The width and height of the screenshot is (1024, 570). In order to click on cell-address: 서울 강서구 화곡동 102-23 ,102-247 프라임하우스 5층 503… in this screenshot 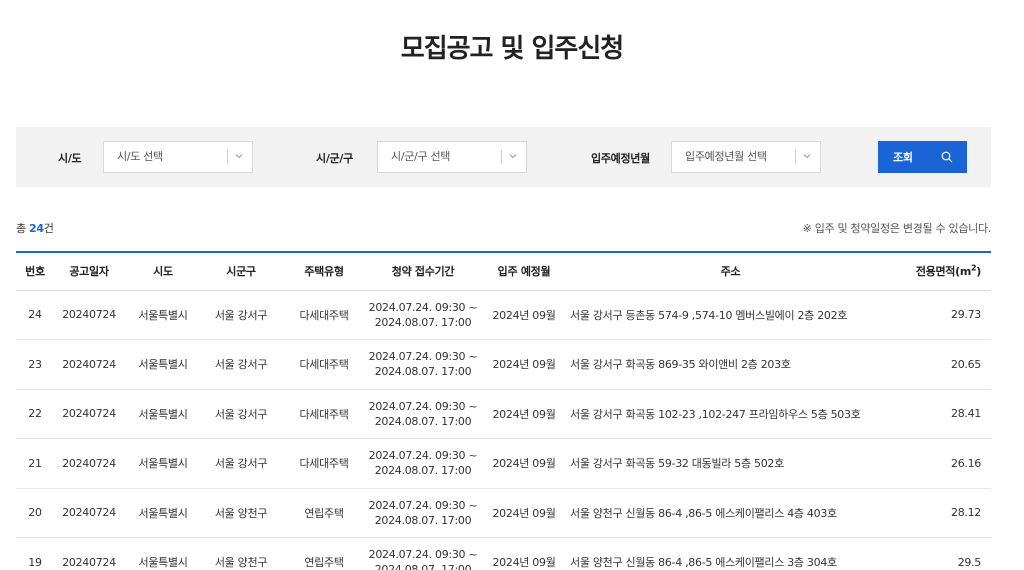, I will do `click(730, 414)`.